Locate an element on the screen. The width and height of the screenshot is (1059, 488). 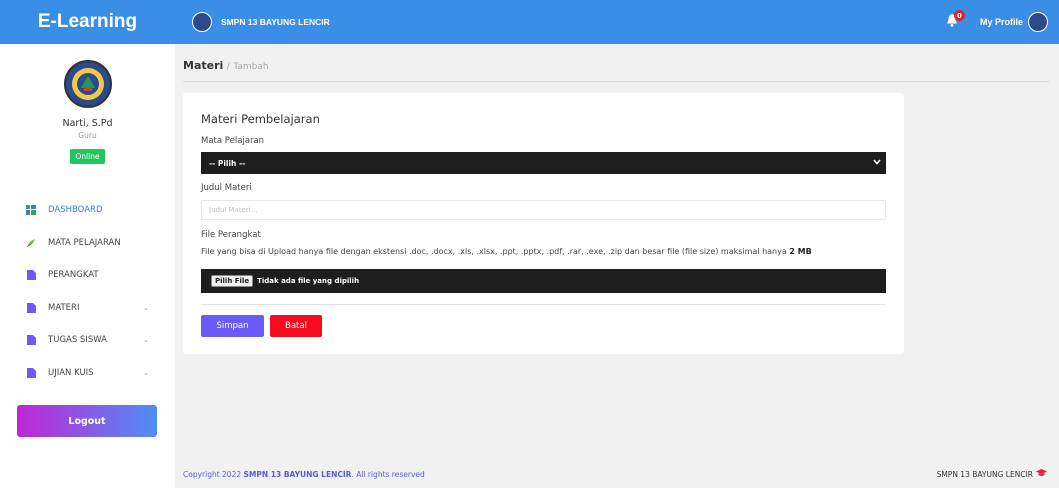
sidebar-item-perangkat: PERANGKAT is located at coordinates (87, 275).